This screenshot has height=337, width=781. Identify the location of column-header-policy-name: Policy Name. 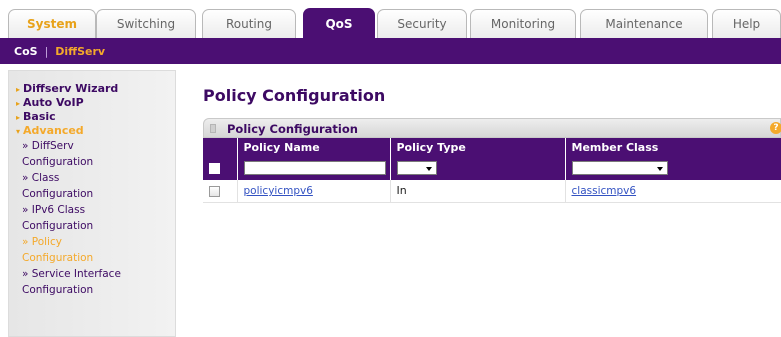
(314, 147).